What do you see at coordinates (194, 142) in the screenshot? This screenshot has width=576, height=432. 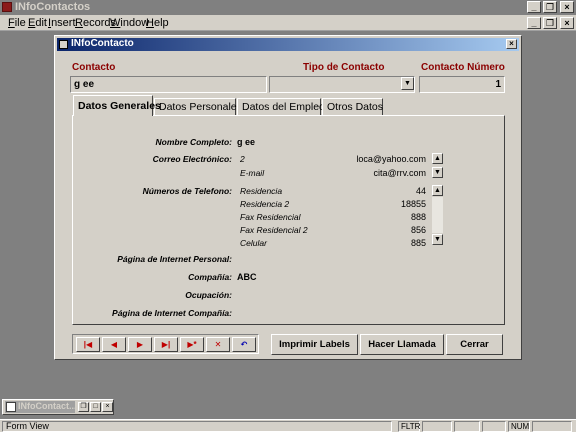 I see `nombre-completo-label: Nombre Completo:` at bounding box center [194, 142].